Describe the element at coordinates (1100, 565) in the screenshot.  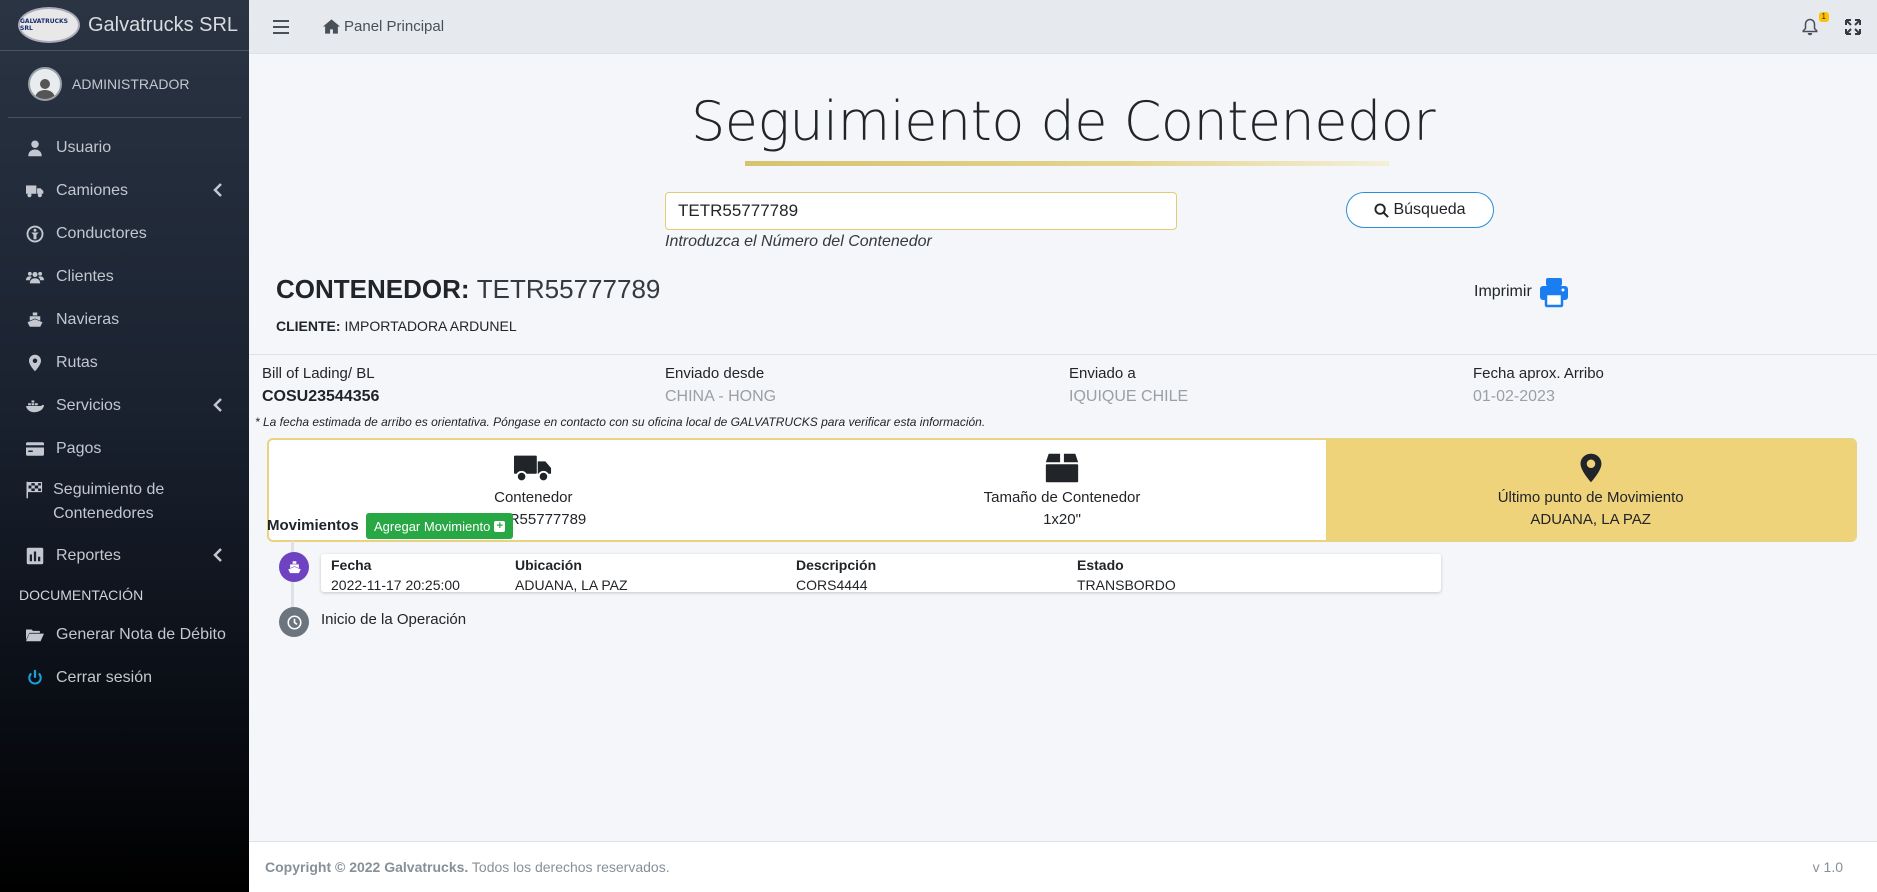
I see `movement-col-header: Estado` at that location.